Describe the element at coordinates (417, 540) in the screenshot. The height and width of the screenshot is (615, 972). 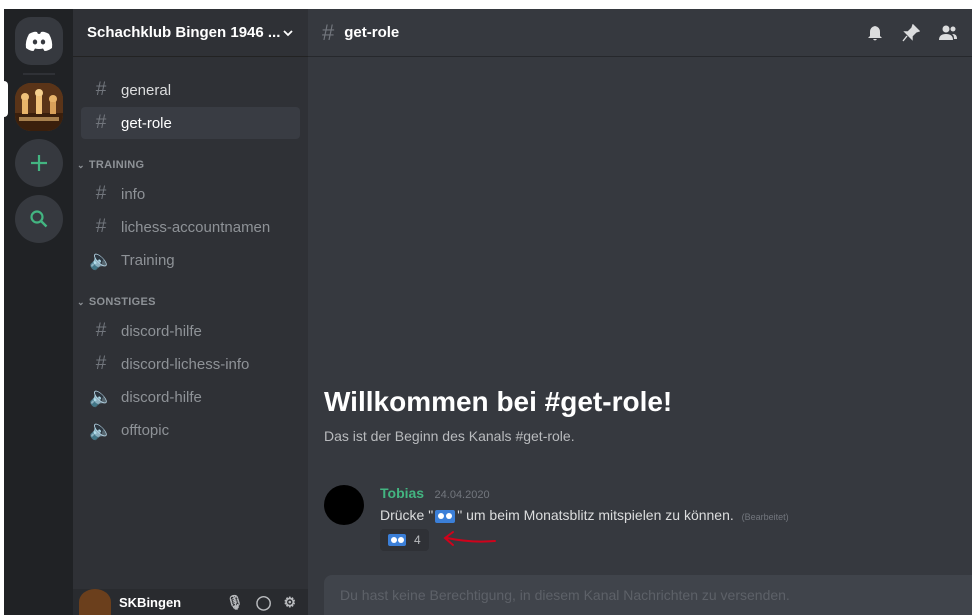
I see `reaction-count: 4` at that location.